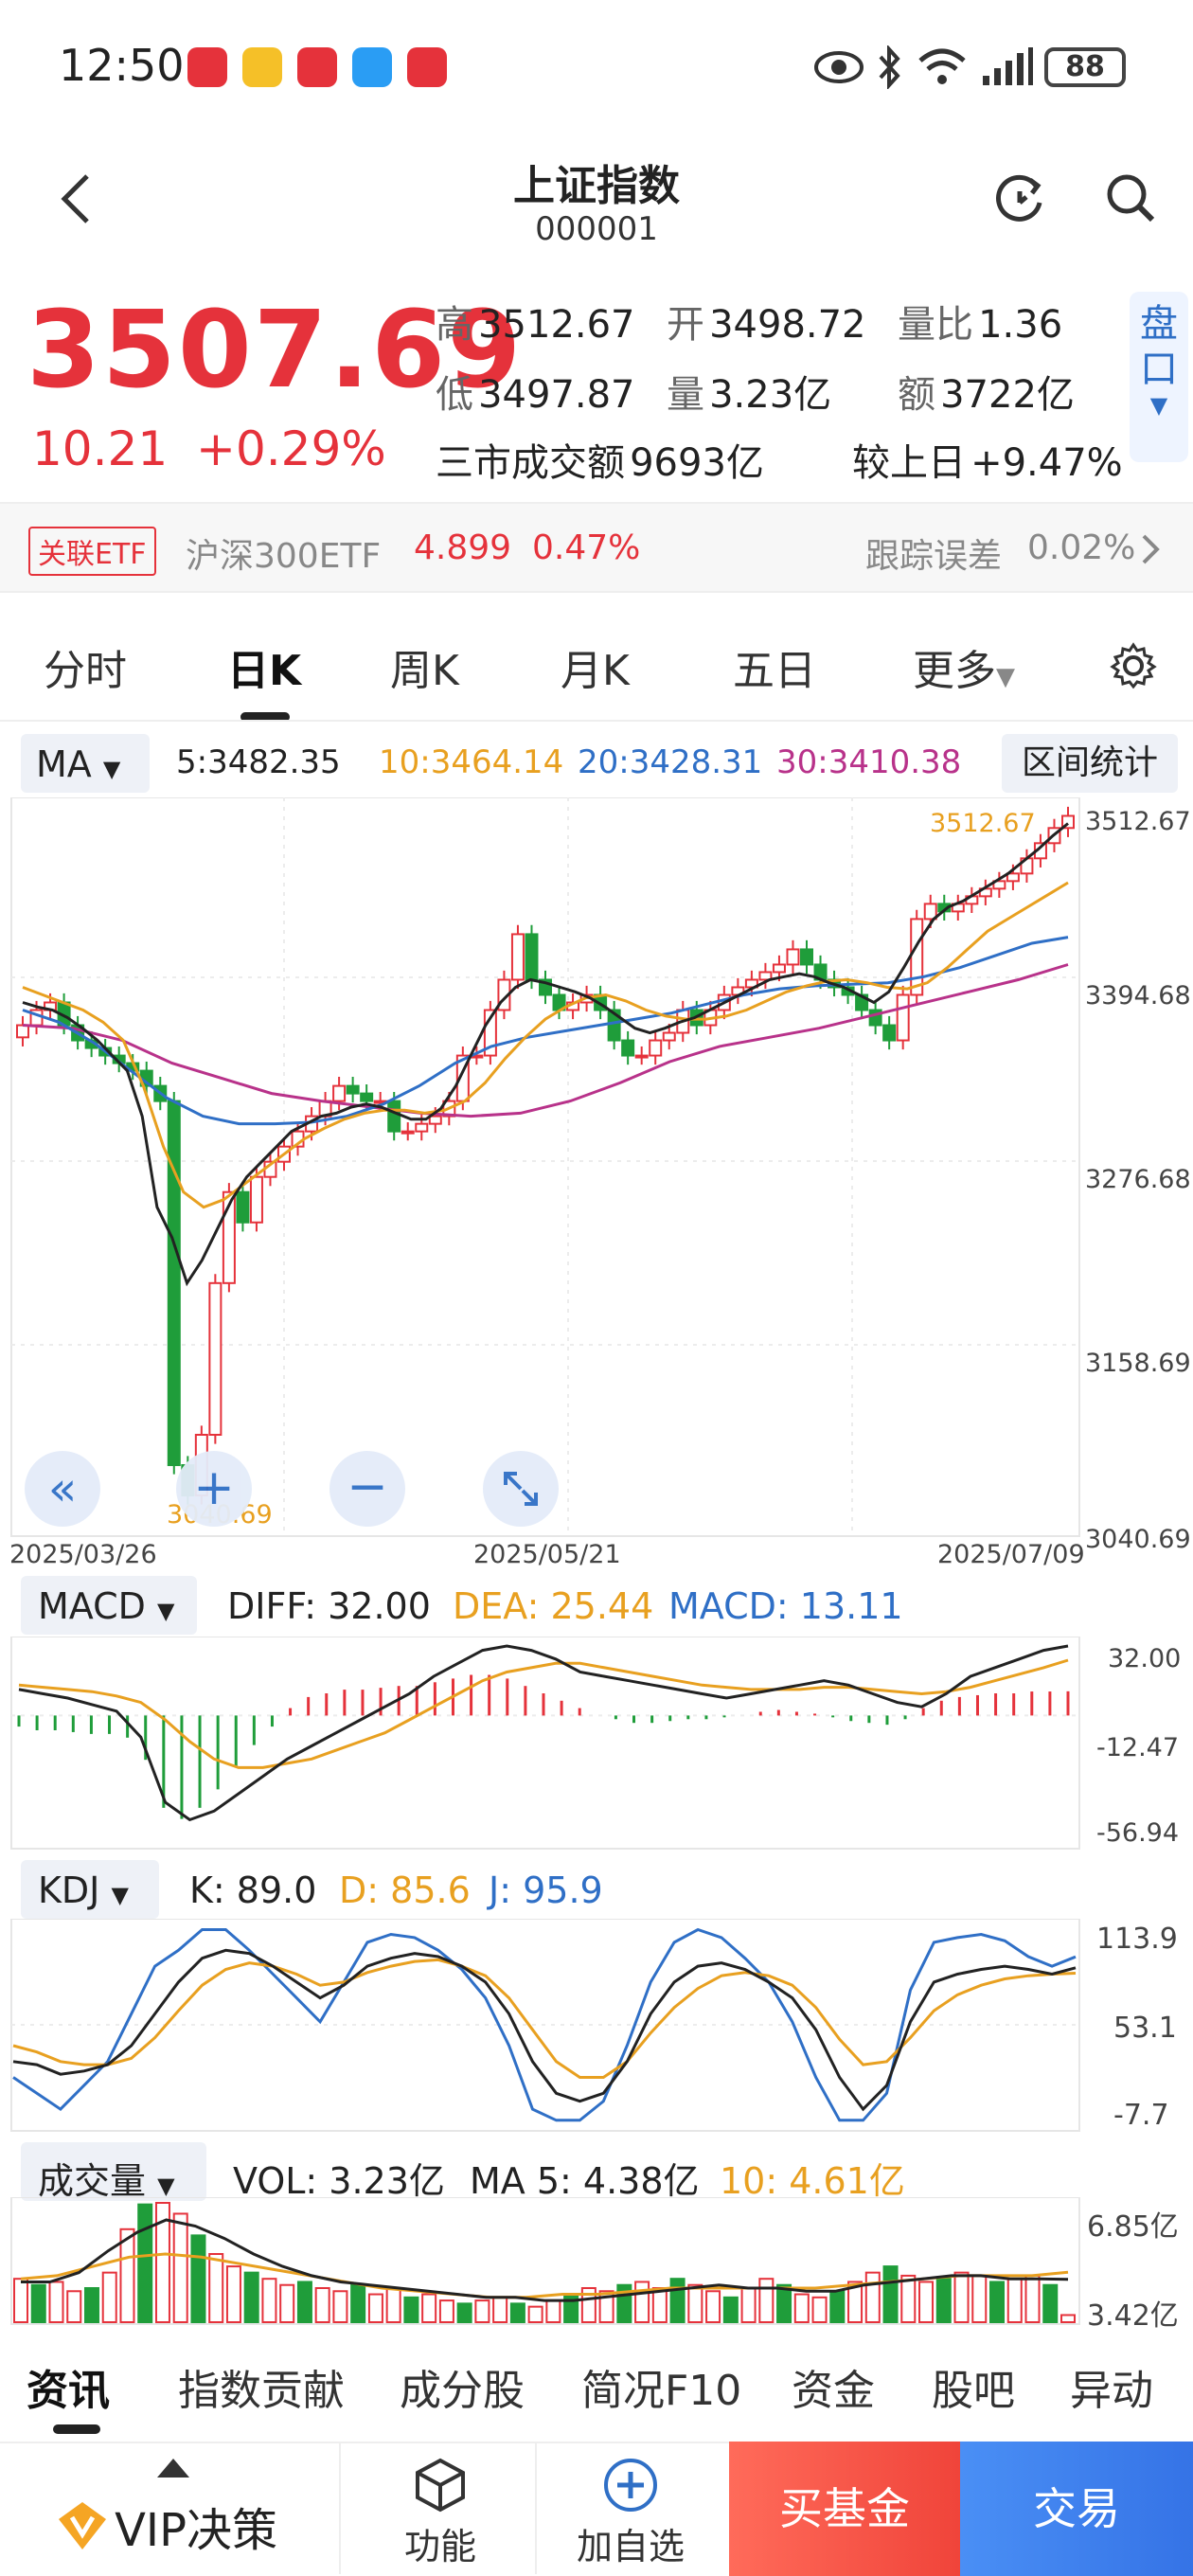 This screenshot has width=1193, height=2576. What do you see at coordinates (1111, 2386) in the screenshot?
I see `tab-movement: 异动` at bounding box center [1111, 2386].